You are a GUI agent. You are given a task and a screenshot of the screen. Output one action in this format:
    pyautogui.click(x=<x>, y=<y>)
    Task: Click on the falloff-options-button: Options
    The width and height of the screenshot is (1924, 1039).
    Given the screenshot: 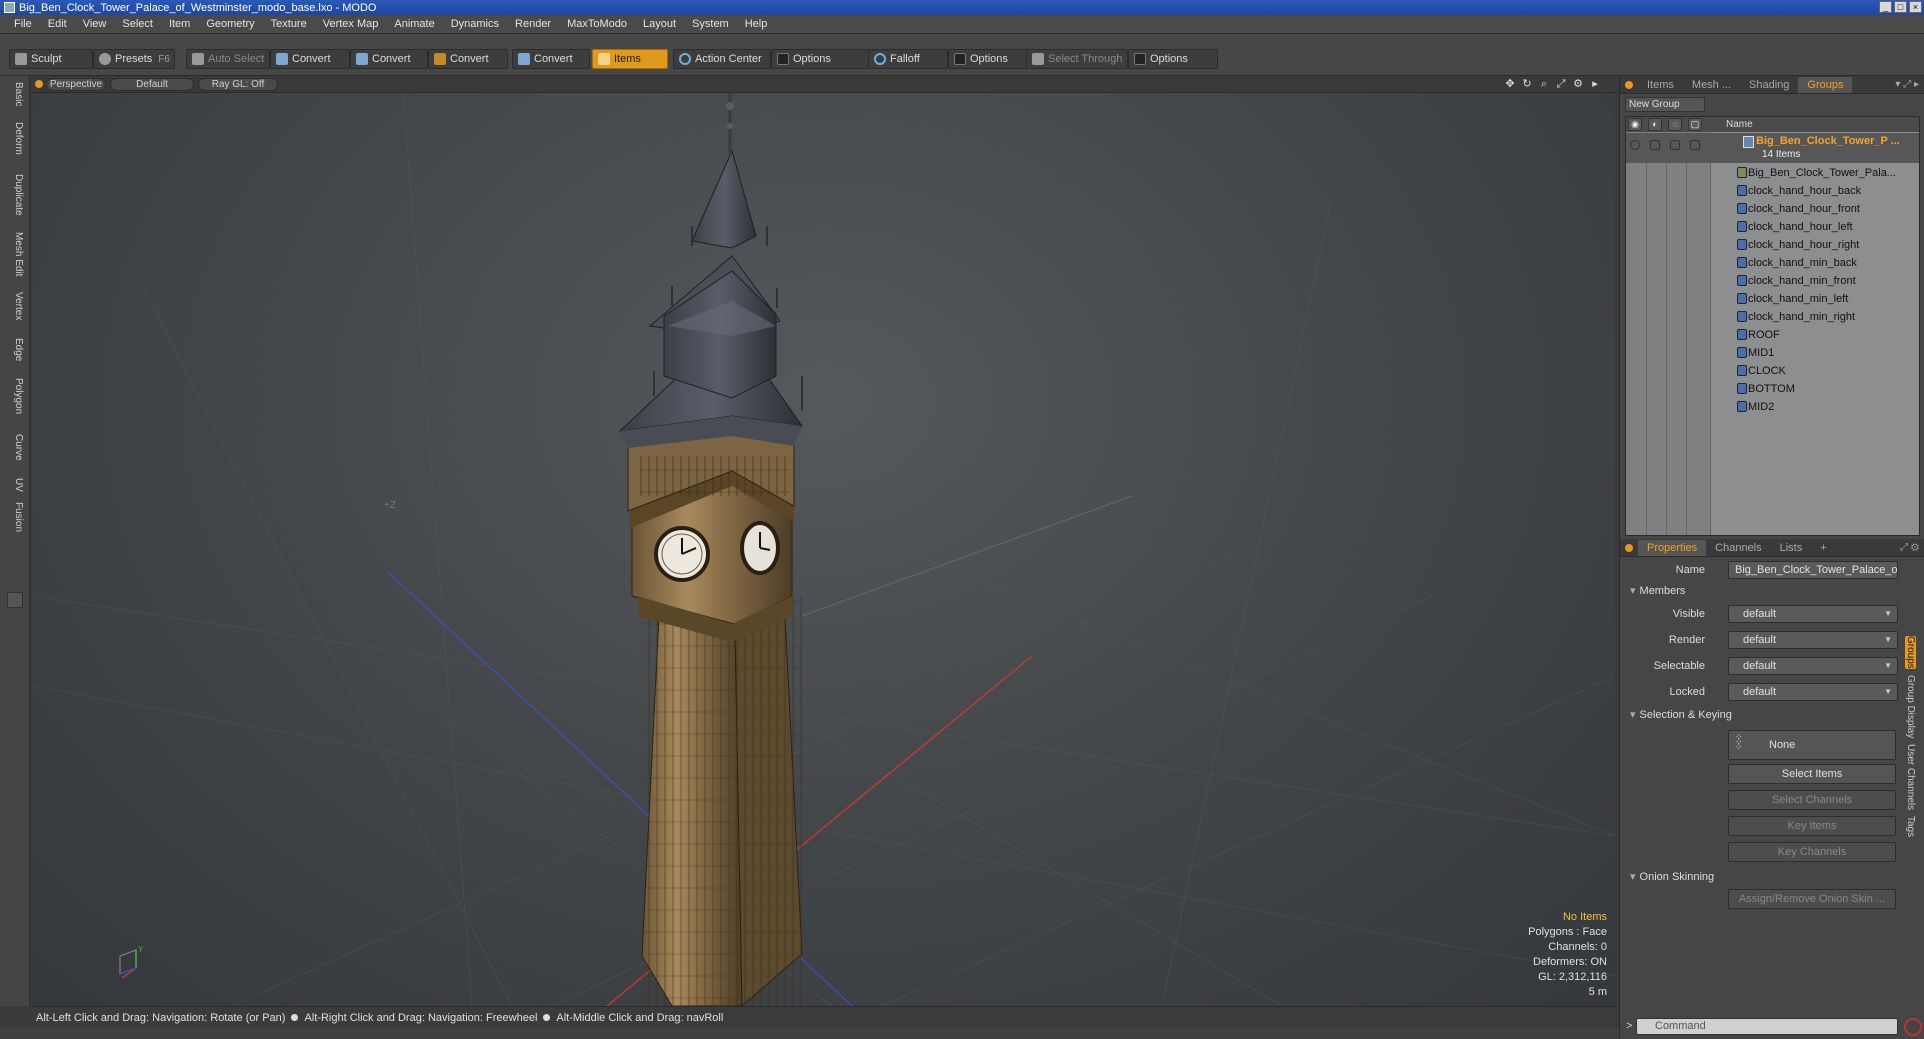 What is the action you would take?
    pyautogui.click(x=988, y=59)
    